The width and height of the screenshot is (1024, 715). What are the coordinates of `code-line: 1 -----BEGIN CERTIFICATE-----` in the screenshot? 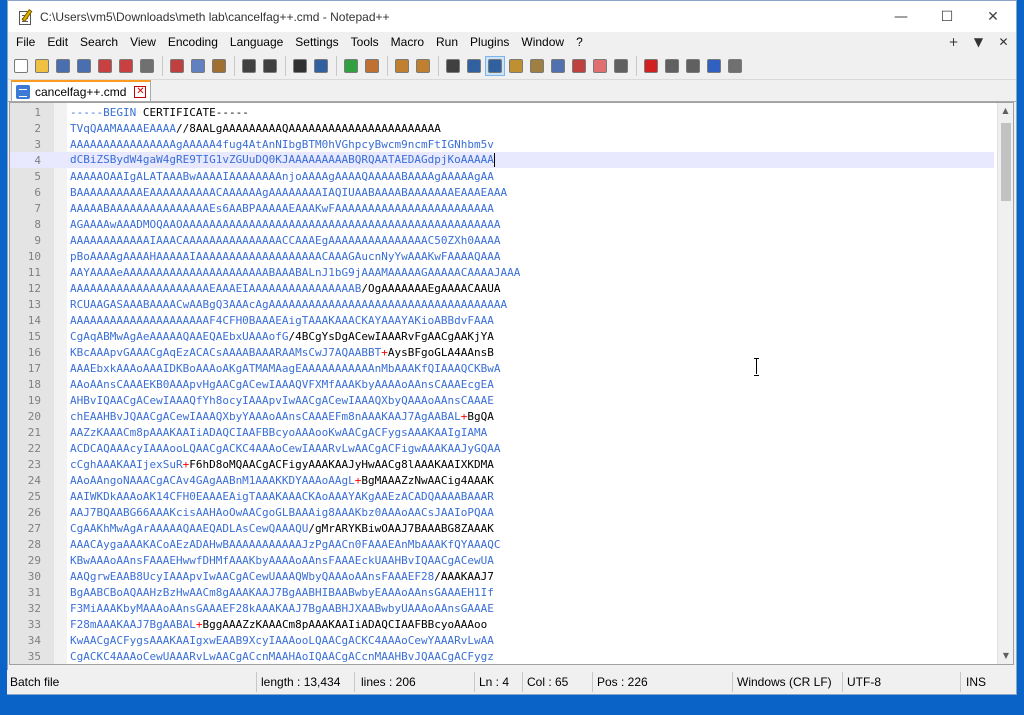 It's located at (502, 112).